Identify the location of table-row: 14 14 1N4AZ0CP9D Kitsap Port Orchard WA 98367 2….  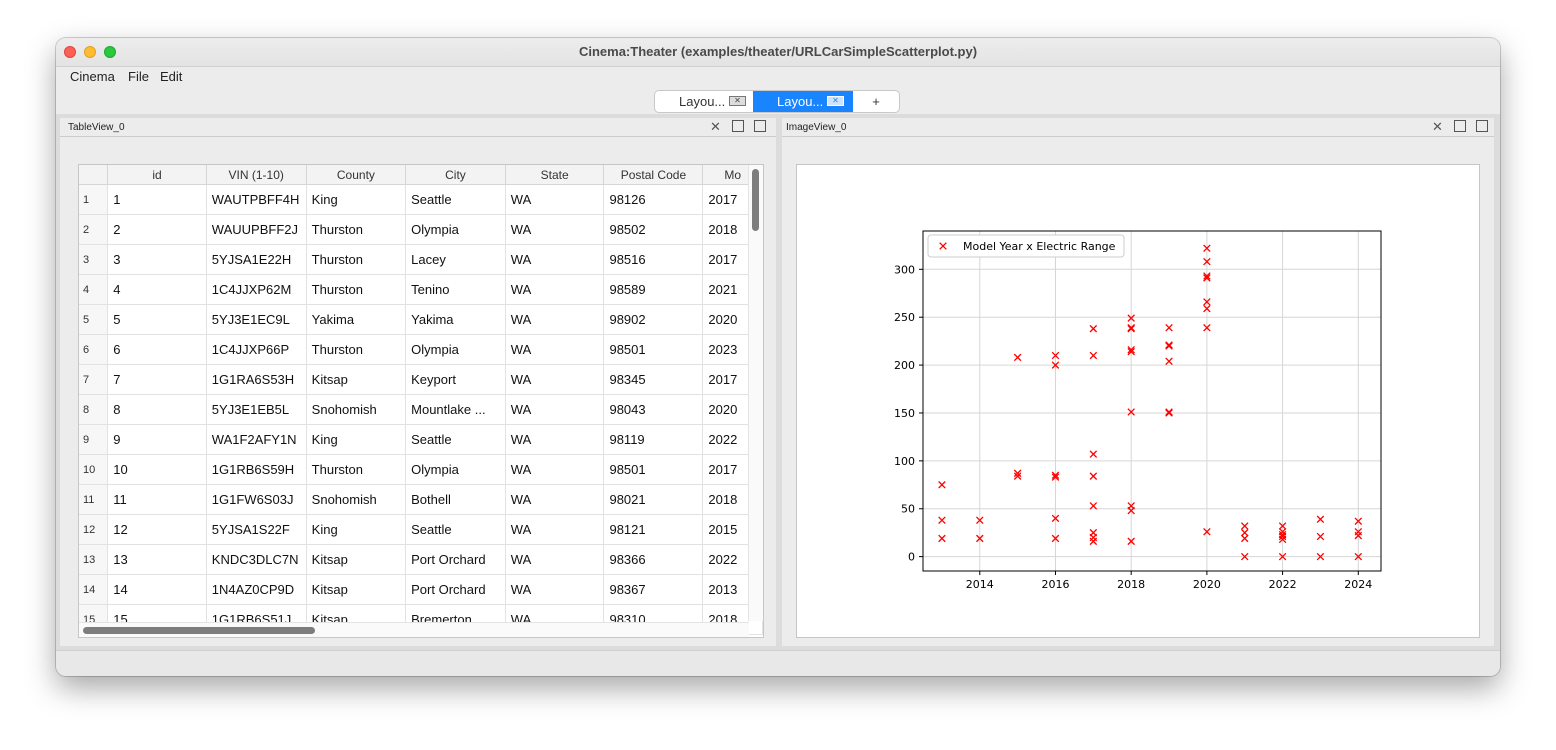
(421, 589).